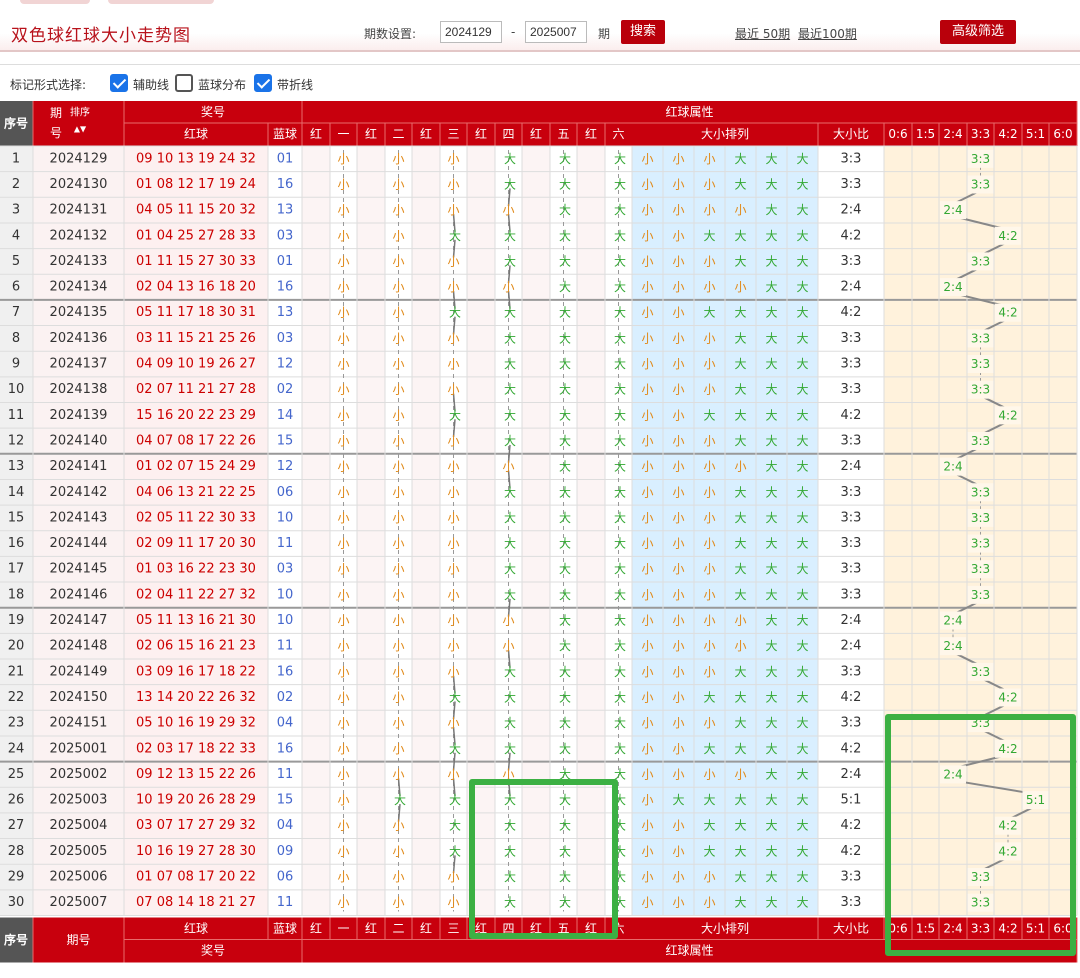 This screenshot has width=1080, height=978. Describe the element at coordinates (471, 32) in the screenshot. I see `period-from-input` at that location.